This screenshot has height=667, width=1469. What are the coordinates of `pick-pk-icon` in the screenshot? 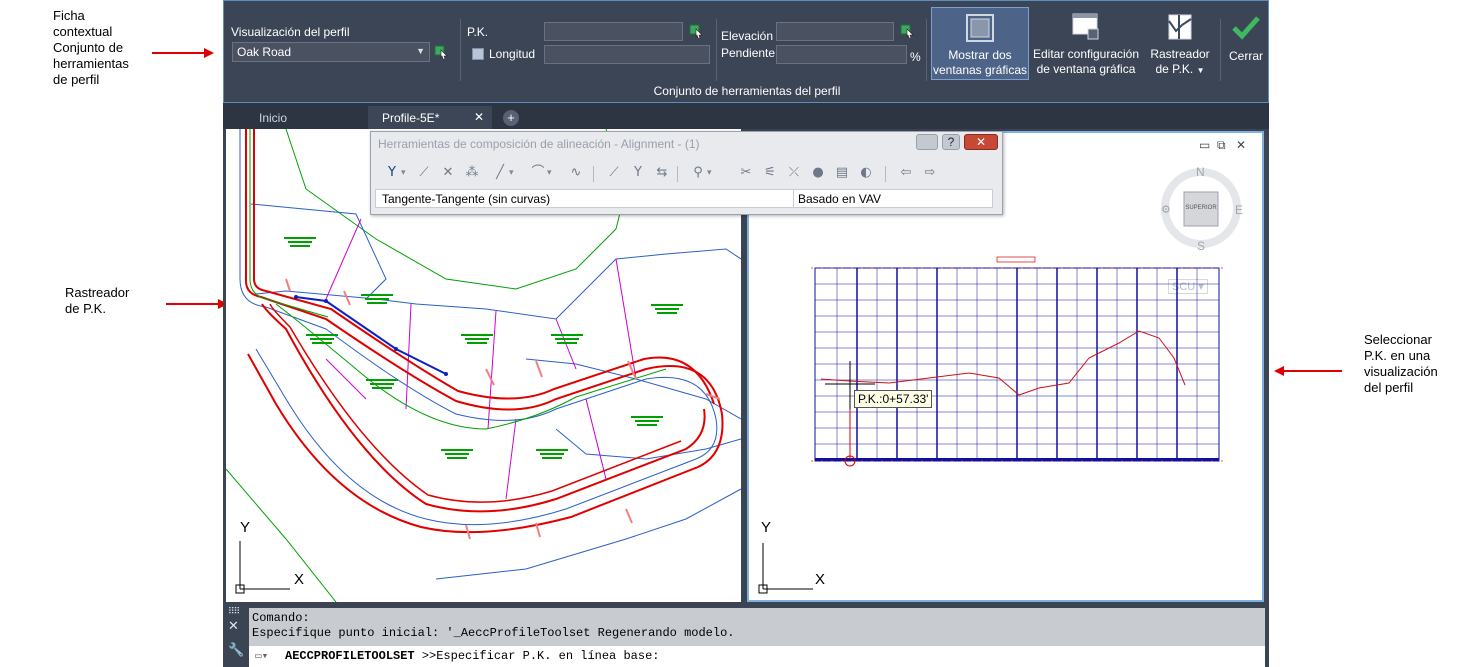 It's located at (696, 31).